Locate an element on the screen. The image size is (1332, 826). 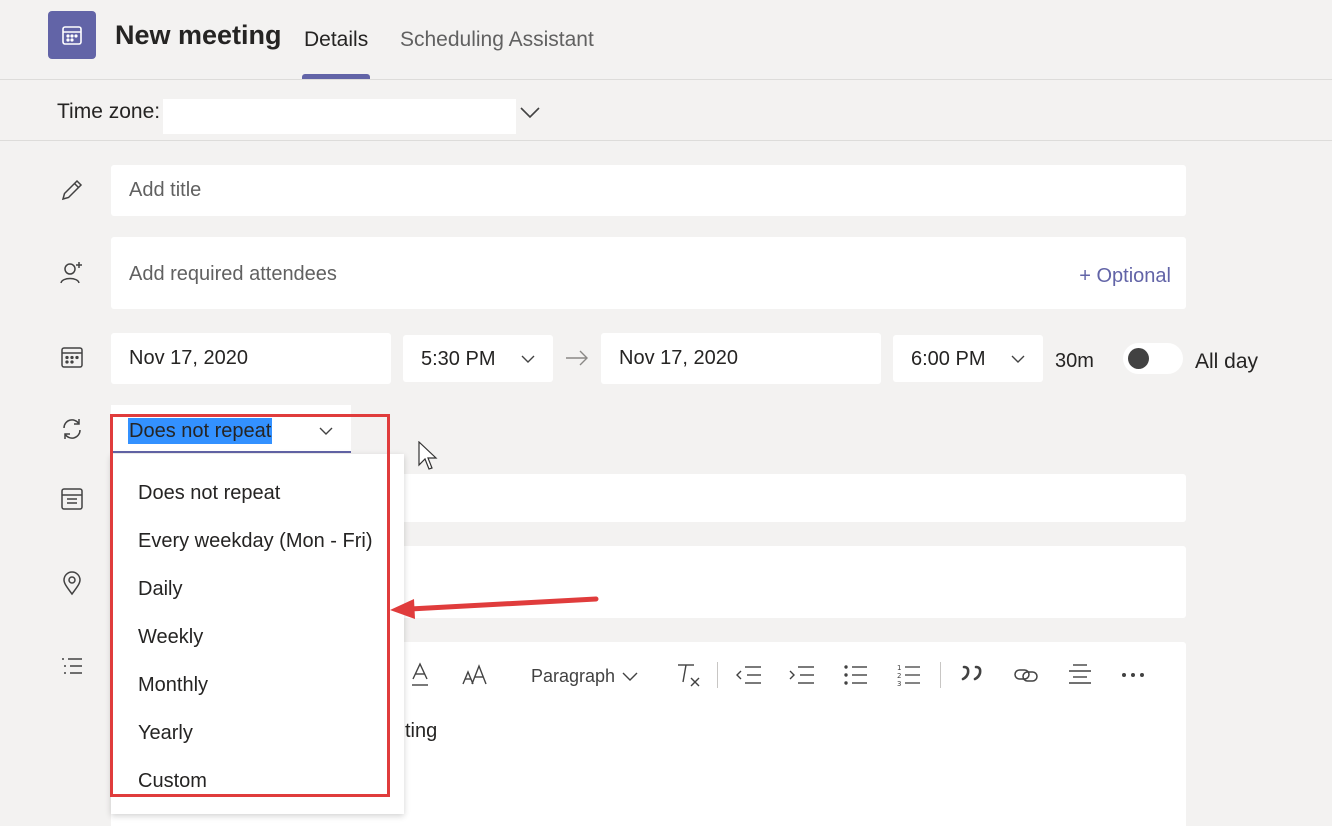
more-options-icon is located at coordinates (1134, 678).